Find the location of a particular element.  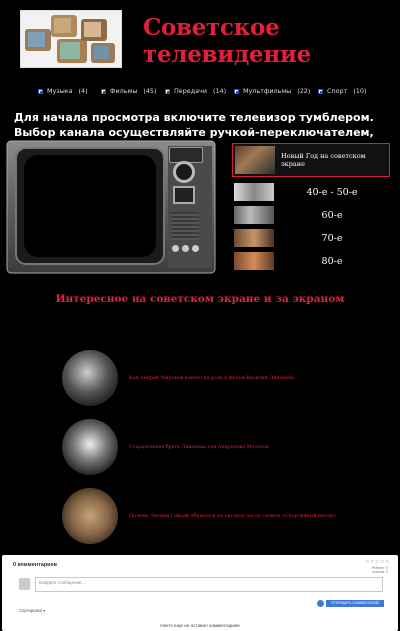

rating-summary: Рейтинг: 0 голосов: 0 is located at coordinates (380, 570).